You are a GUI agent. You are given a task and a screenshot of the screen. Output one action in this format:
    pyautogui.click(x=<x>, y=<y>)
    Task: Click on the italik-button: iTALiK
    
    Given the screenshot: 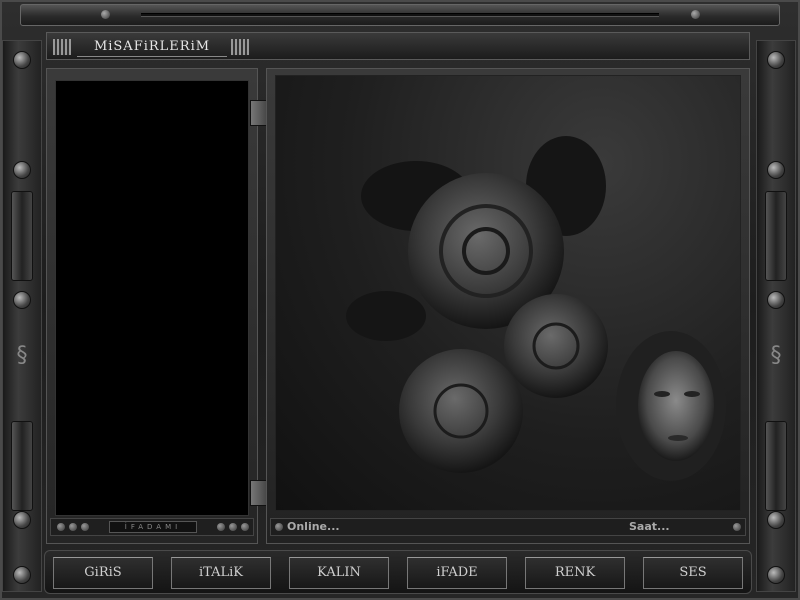 What is the action you would take?
    pyautogui.click(x=221, y=573)
    